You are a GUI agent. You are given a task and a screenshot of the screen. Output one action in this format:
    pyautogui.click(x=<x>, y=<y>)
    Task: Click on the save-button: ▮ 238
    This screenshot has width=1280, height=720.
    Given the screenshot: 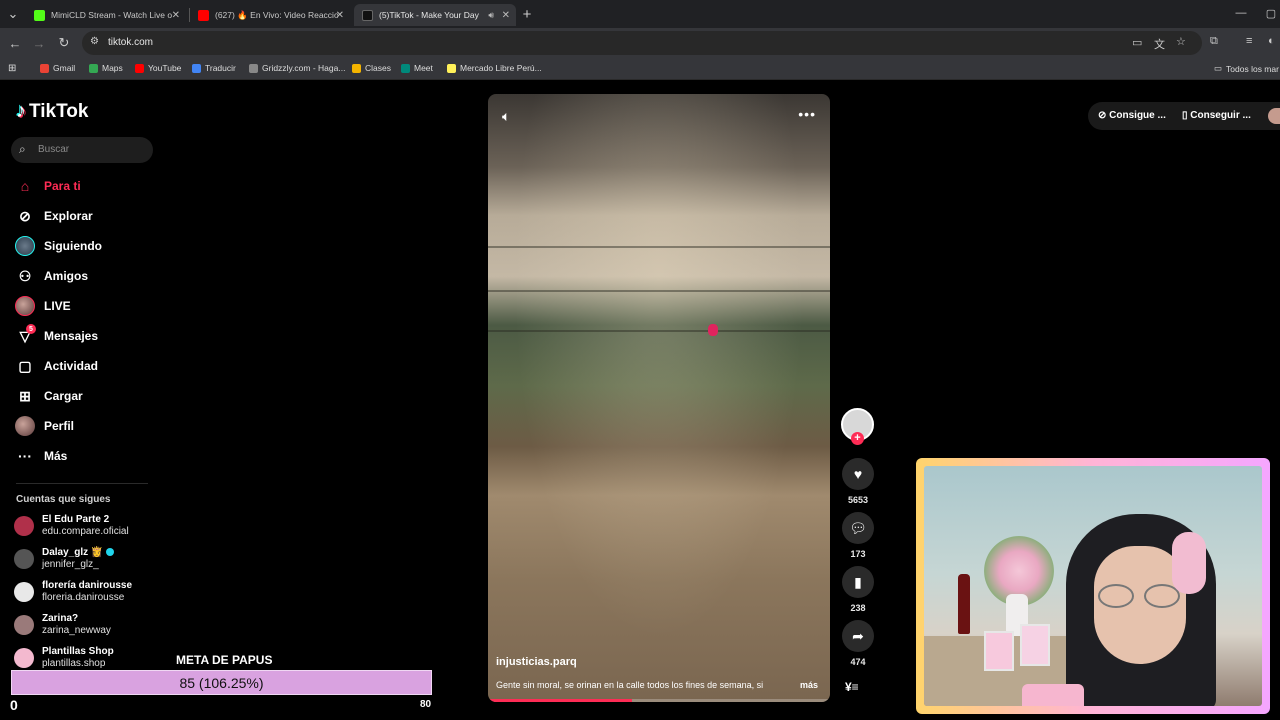 What is the action you would take?
    pyautogui.click(x=858, y=589)
    